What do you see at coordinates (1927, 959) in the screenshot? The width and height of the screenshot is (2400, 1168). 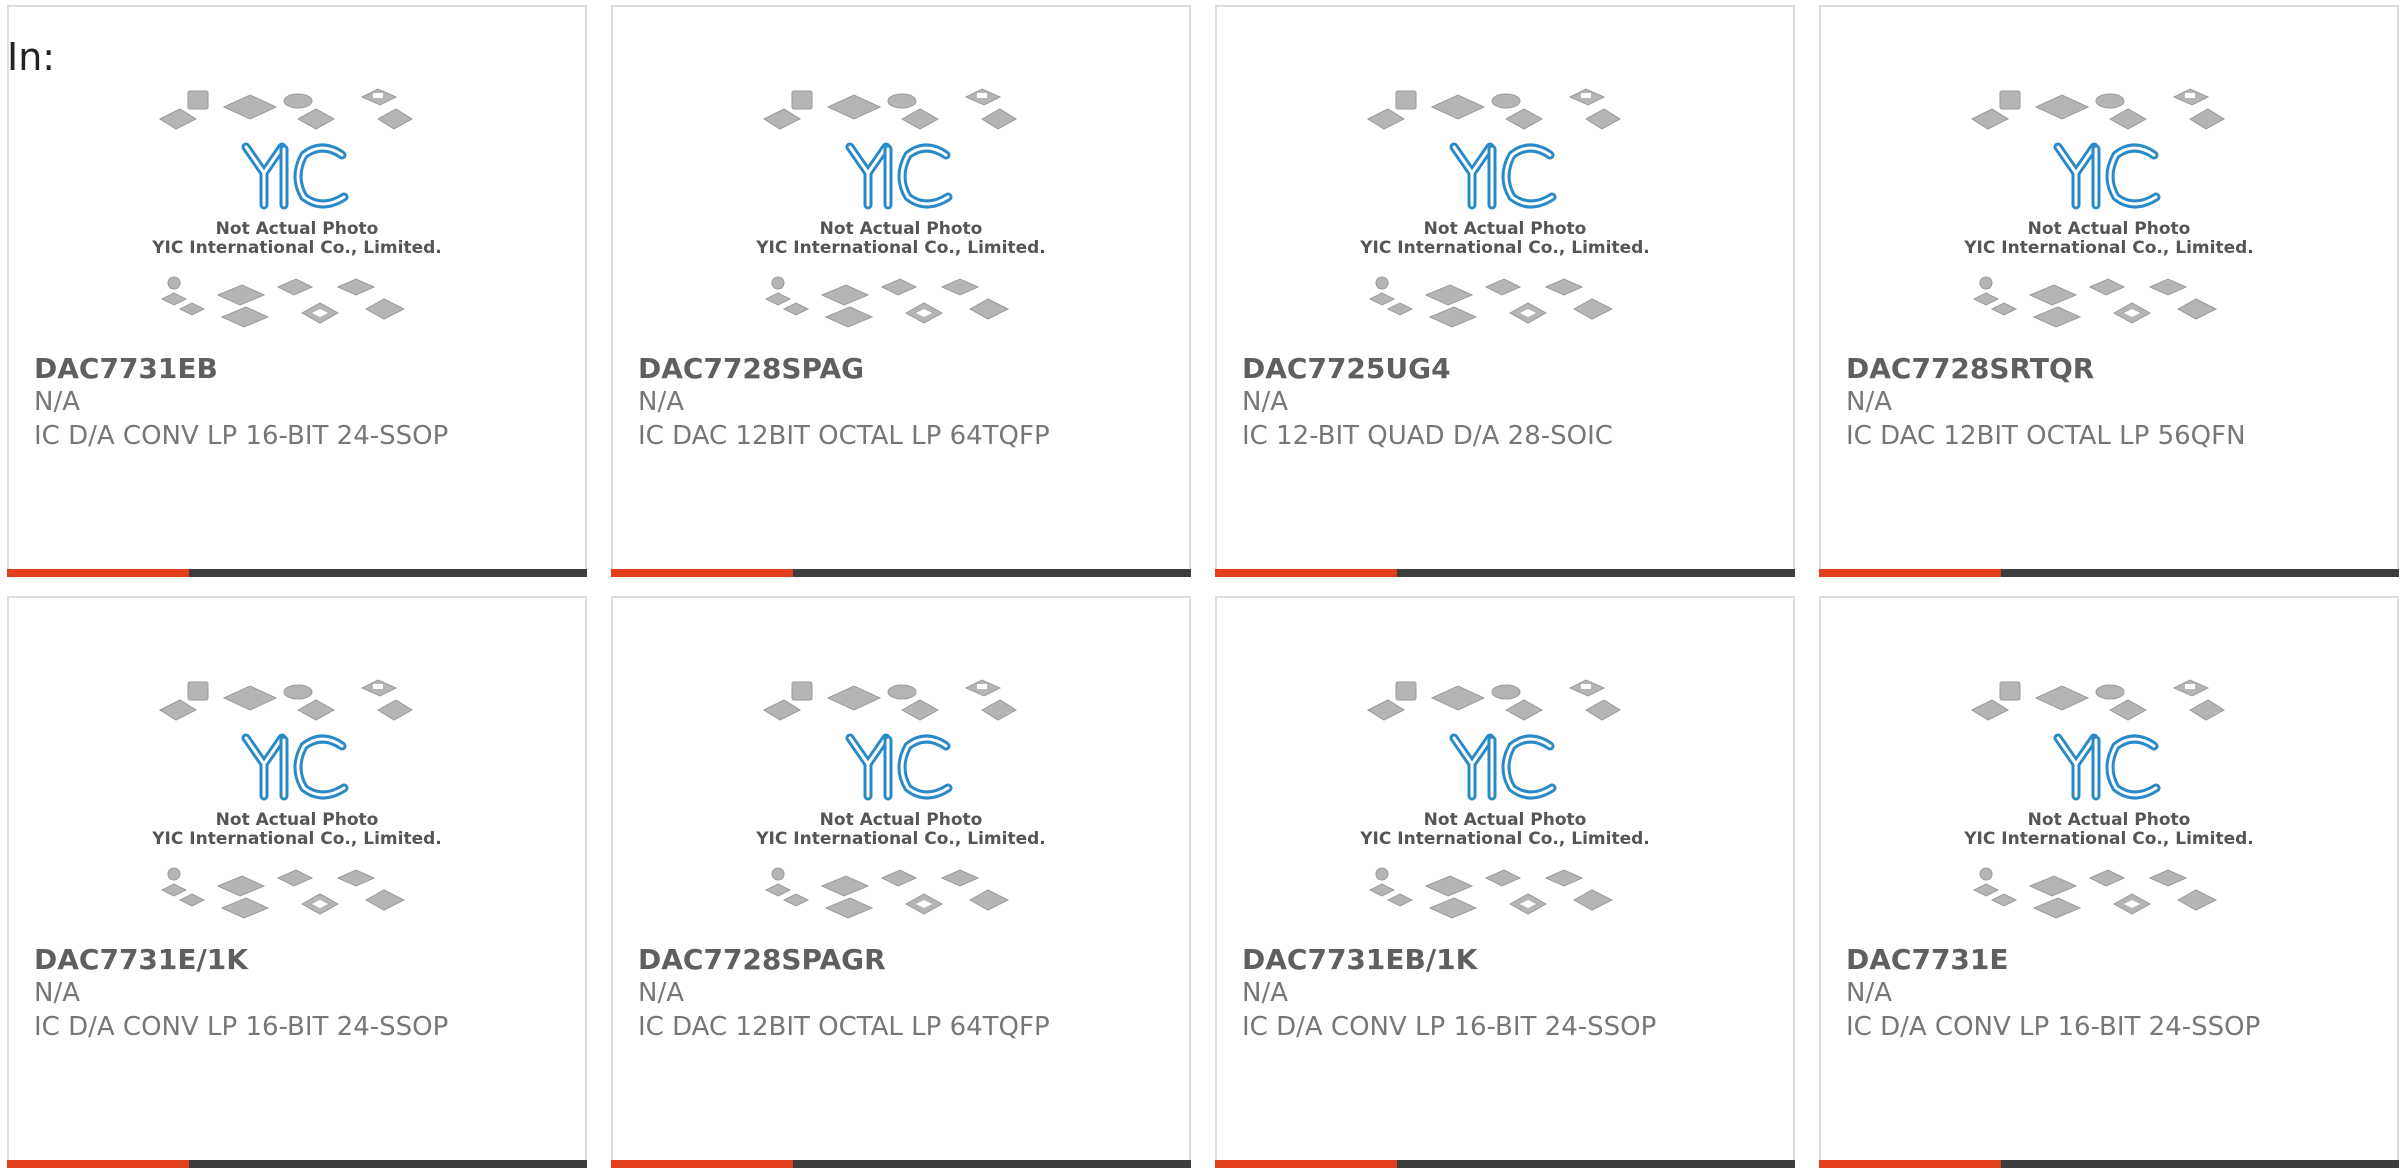 I see `part-number: DAC7731E` at bounding box center [1927, 959].